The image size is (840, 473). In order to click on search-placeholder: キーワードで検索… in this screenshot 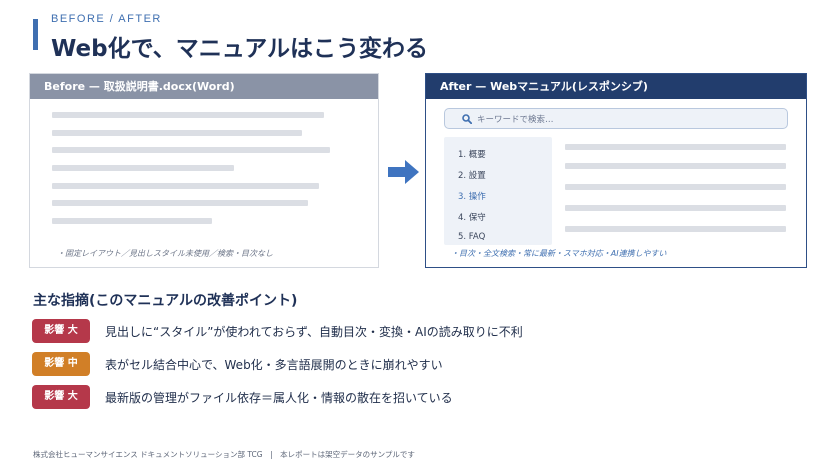, I will do `click(515, 120)`.